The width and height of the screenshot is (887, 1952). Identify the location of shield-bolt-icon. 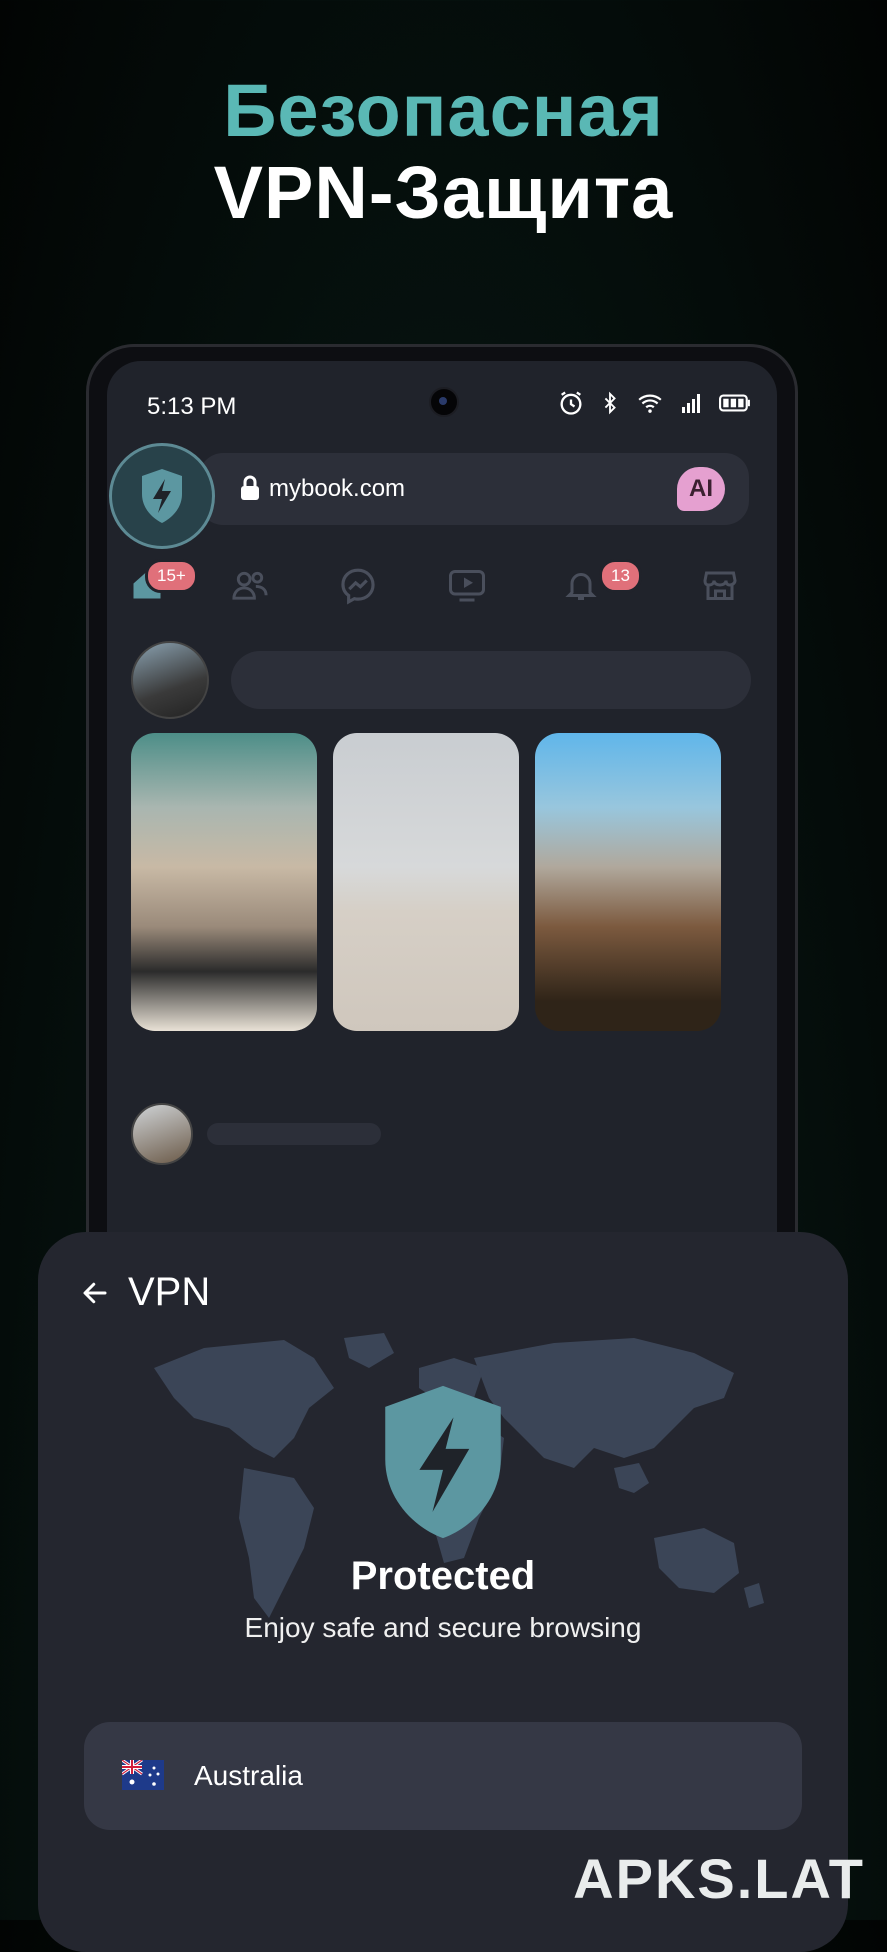
(162, 496).